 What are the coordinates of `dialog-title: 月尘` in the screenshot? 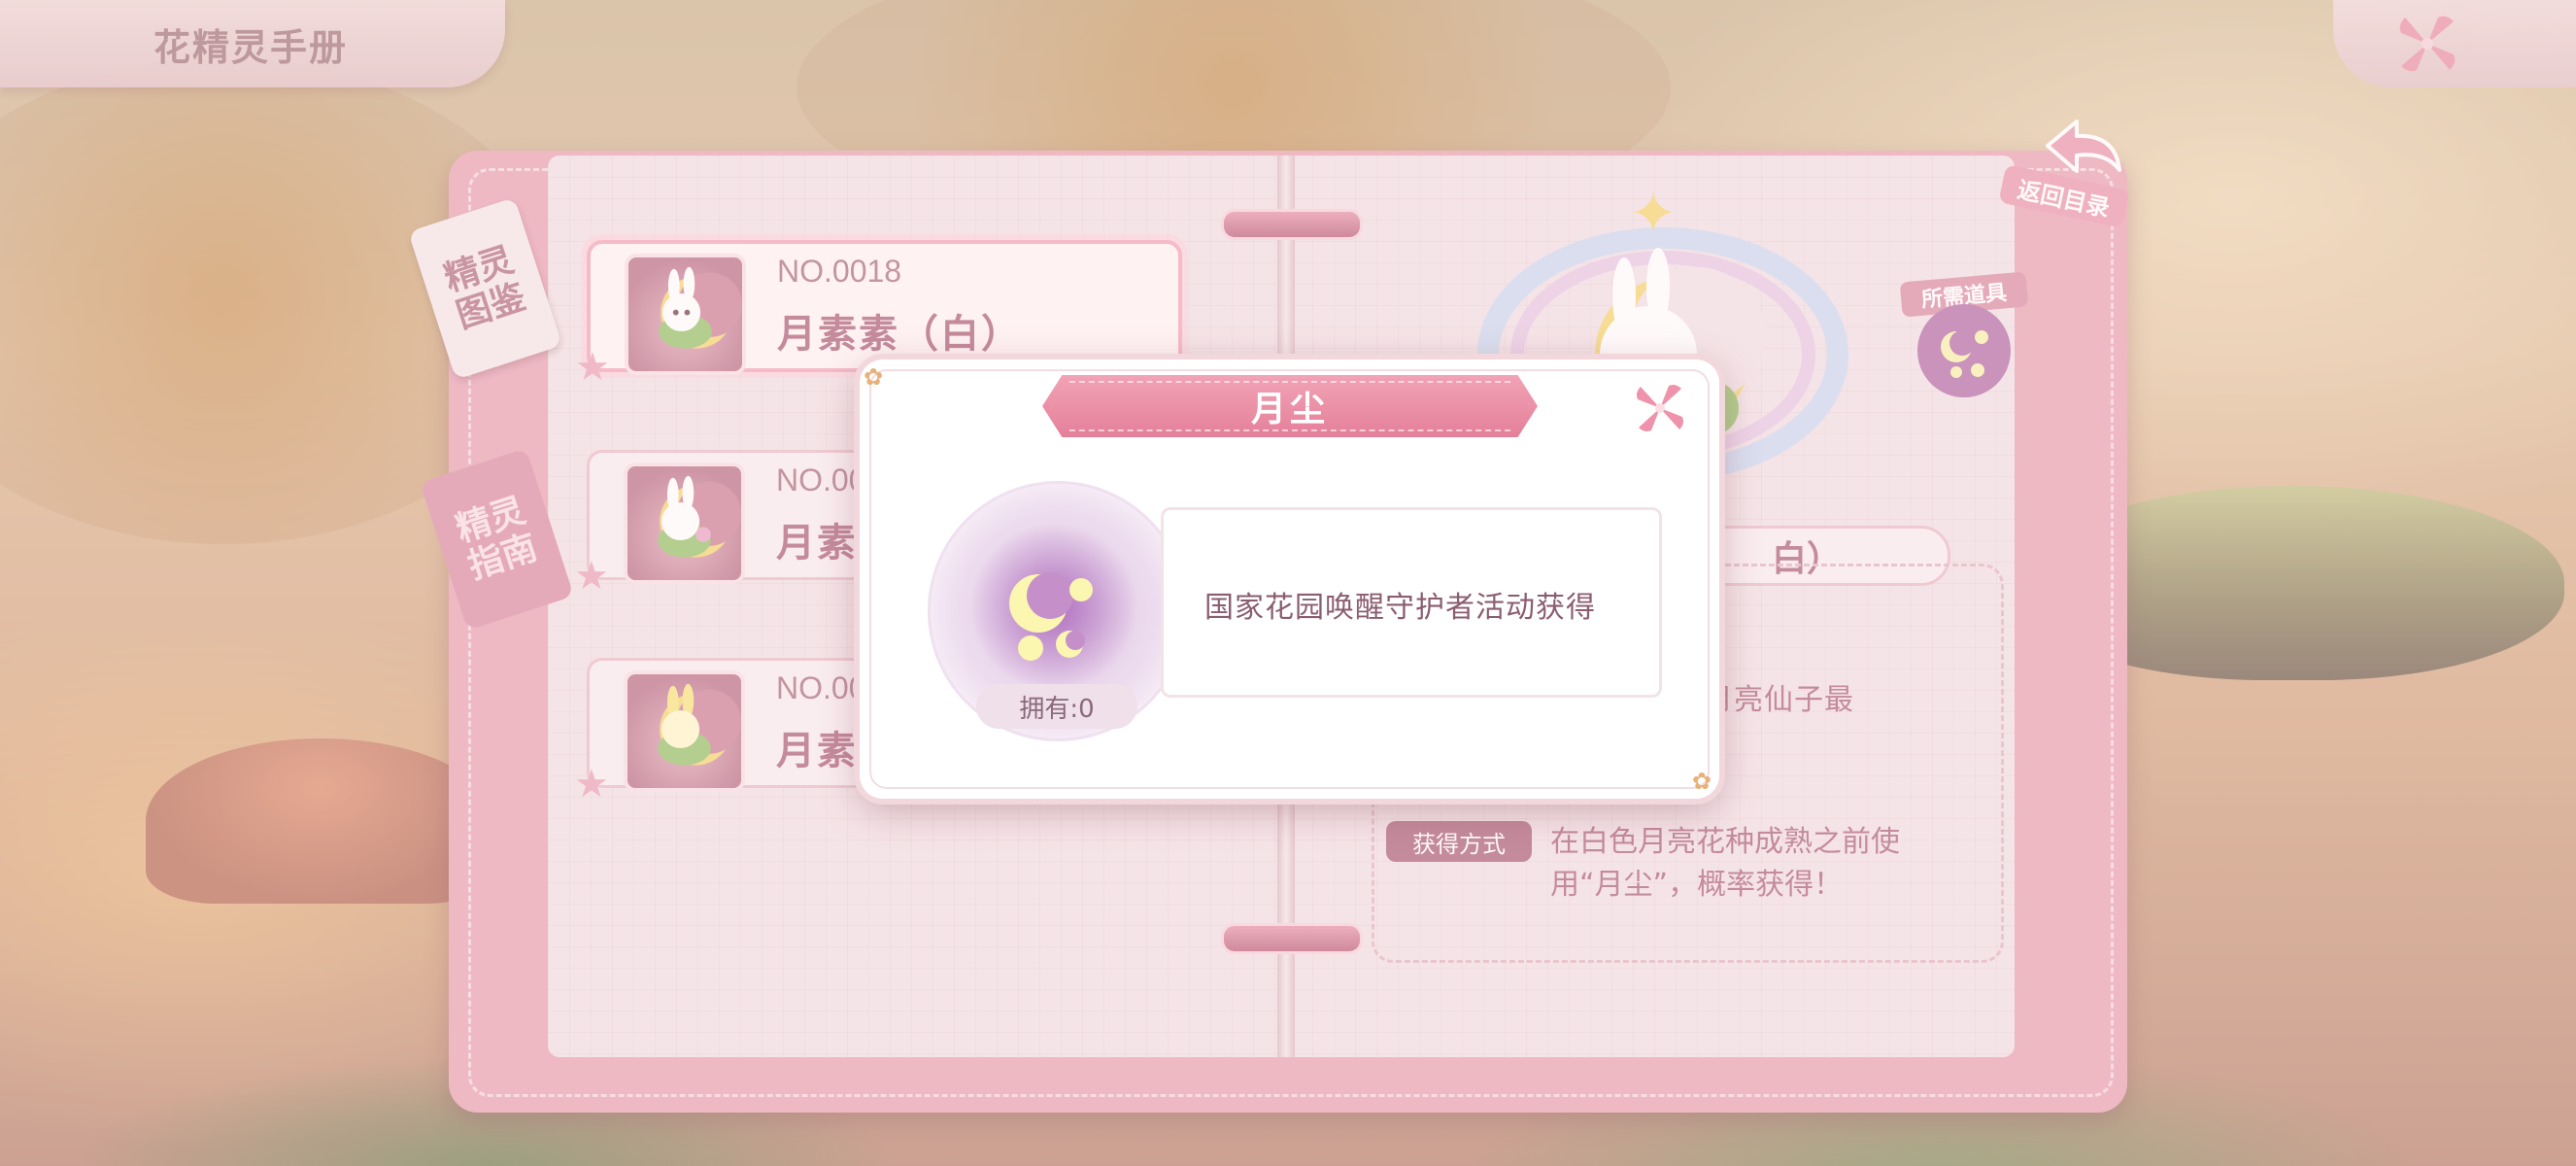 It's located at (1289, 409).